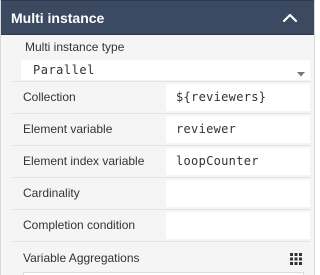  What do you see at coordinates (81, 258) in the screenshot?
I see `variable-aggregations-label: Variable Aggregations` at bounding box center [81, 258].